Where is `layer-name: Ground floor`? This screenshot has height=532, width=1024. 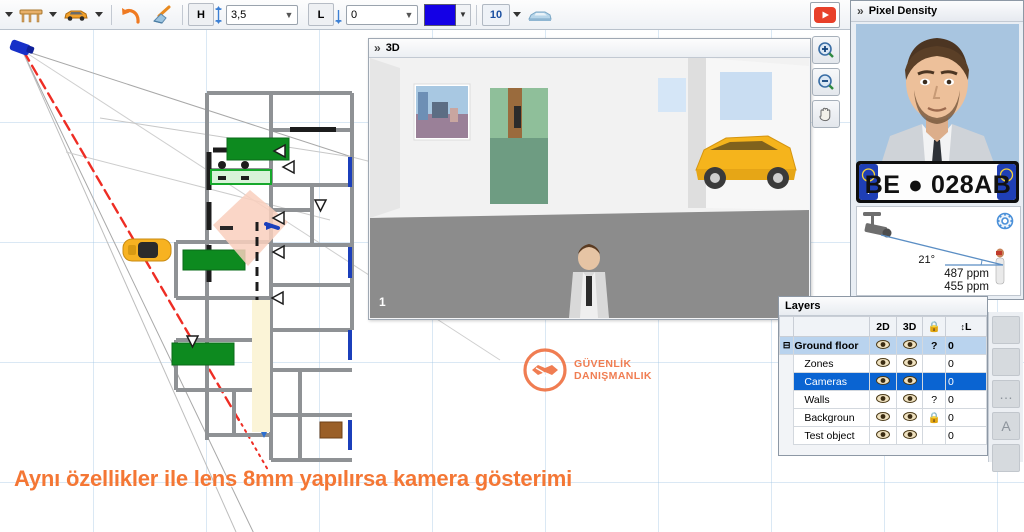 layer-name: Ground floor is located at coordinates (832, 345).